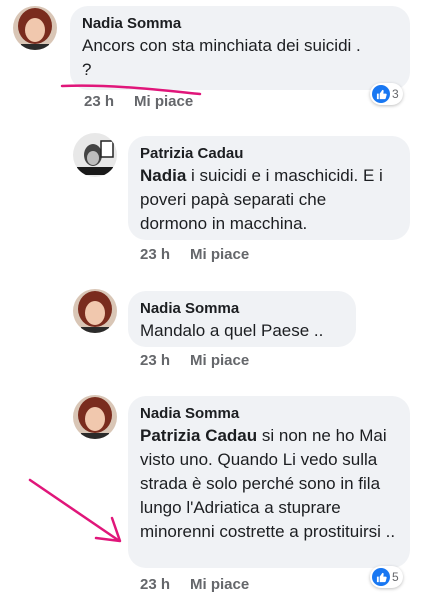 The image size is (424, 600). I want to click on arrow-head-annotation, so click(108, 529).